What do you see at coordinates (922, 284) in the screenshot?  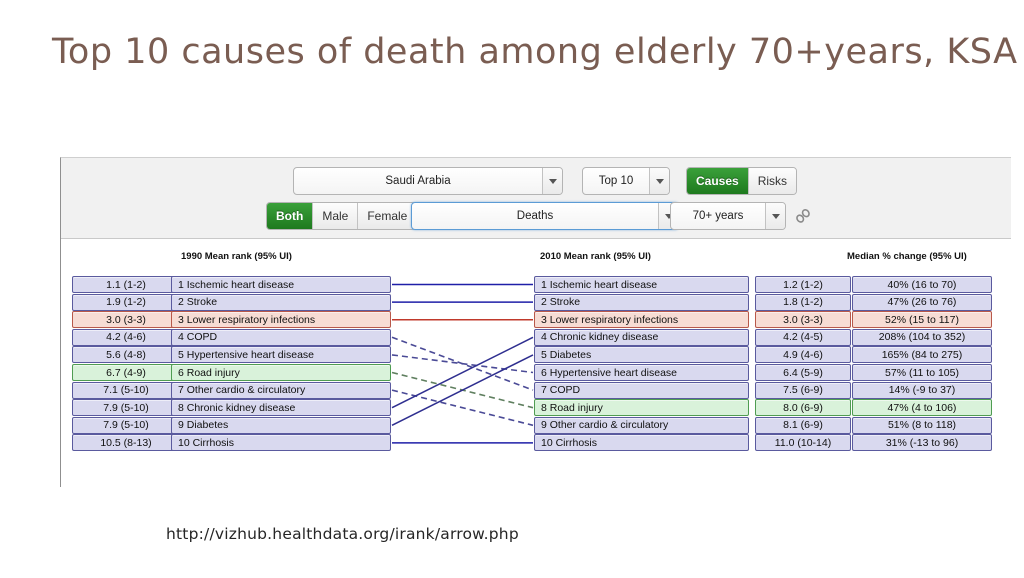 I see `median-change-value: 40% (16 to 70)` at bounding box center [922, 284].